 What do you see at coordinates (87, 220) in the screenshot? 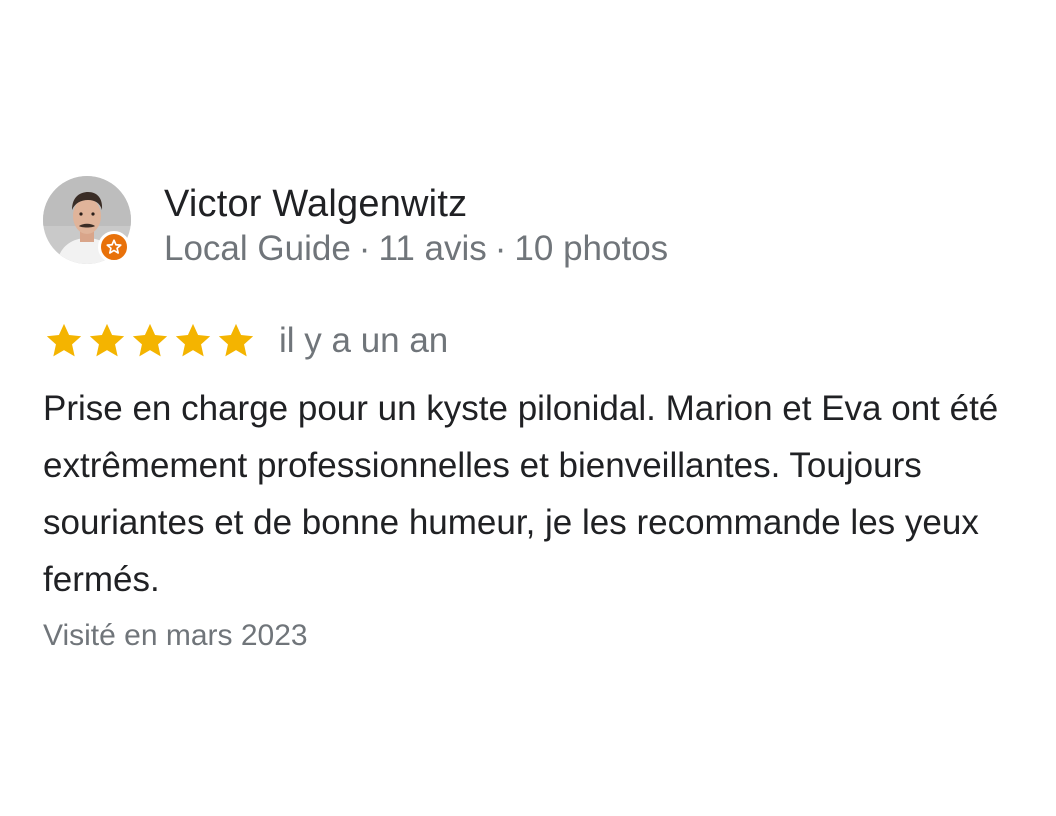
I see `author-avatar` at bounding box center [87, 220].